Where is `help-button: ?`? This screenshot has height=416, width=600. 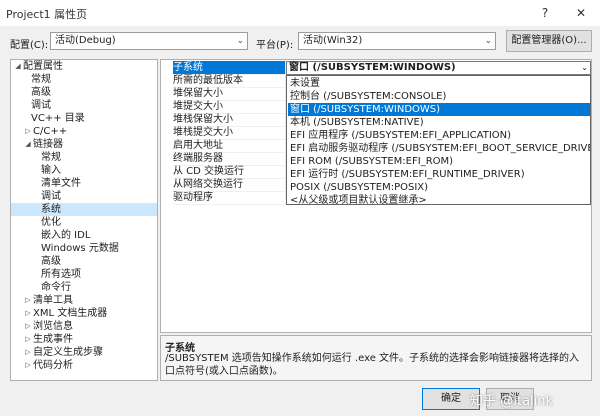 help-button: ? is located at coordinates (545, 13).